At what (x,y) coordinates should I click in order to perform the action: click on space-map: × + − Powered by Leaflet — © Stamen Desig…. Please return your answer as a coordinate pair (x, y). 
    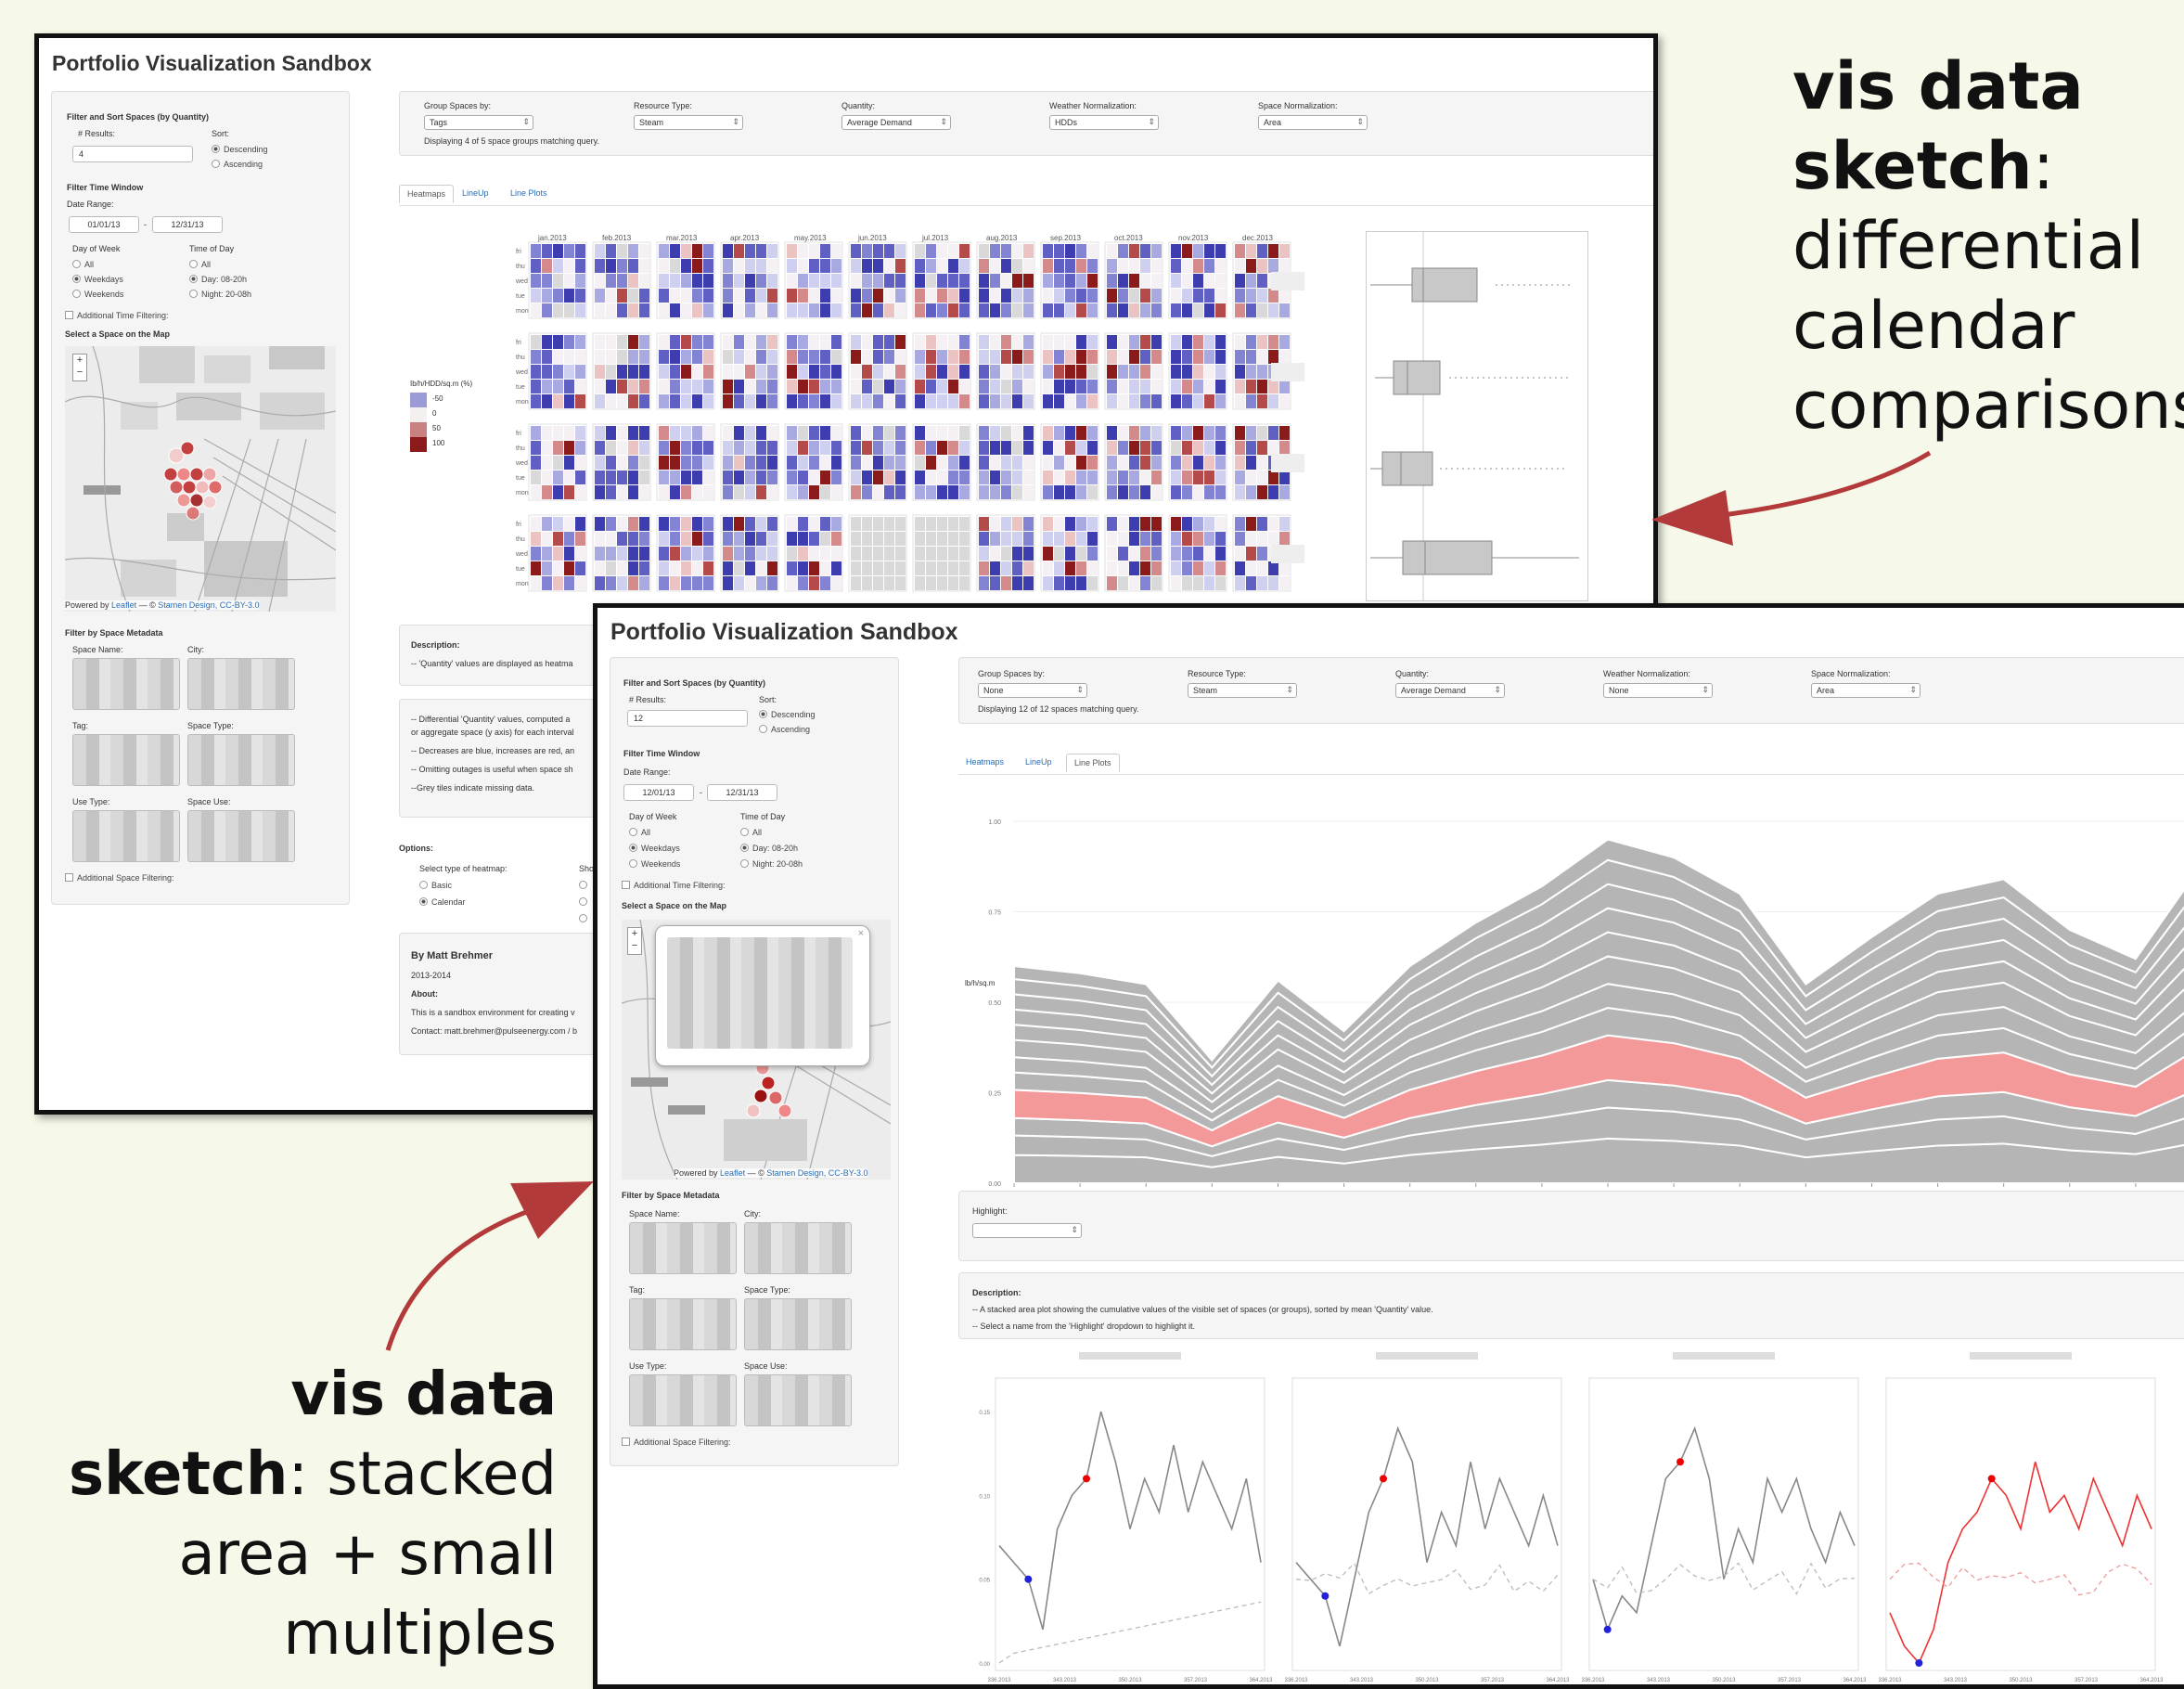
    Looking at the image, I should click on (756, 1050).